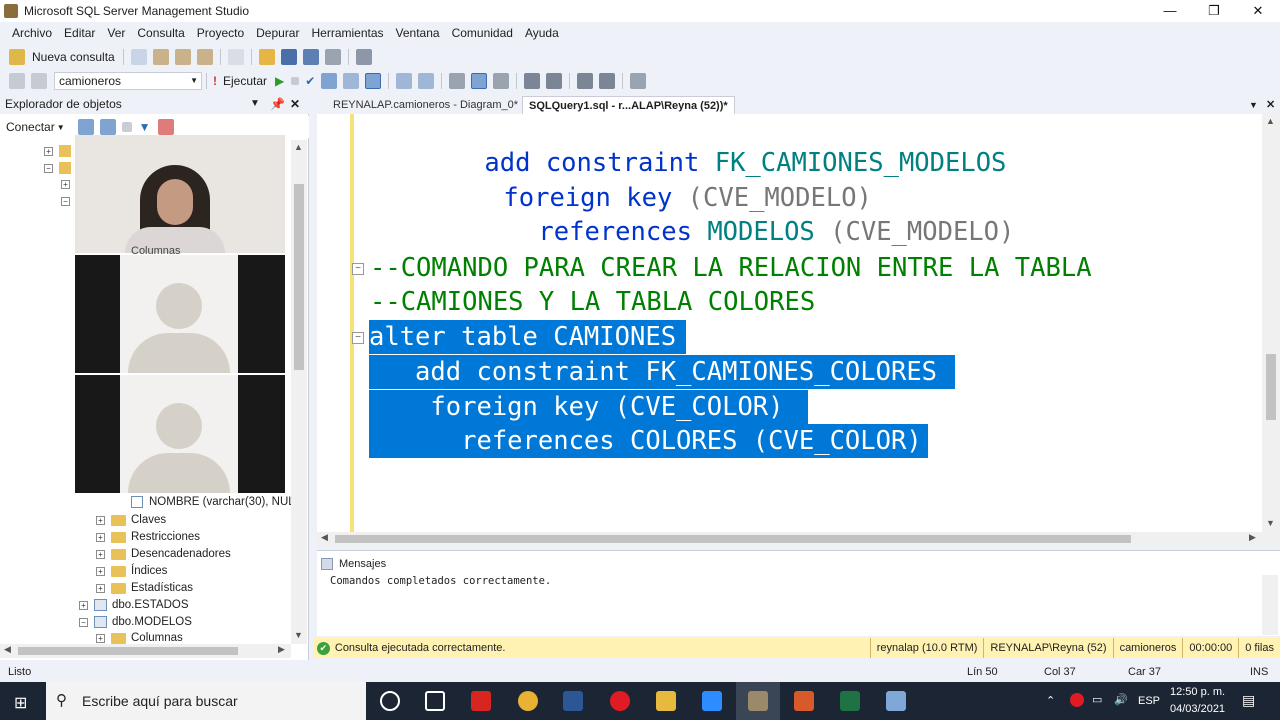 The image size is (1280, 720). Describe the element at coordinates (128, 81) in the screenshot. I see `database-select: camioneros ▼` at that location.